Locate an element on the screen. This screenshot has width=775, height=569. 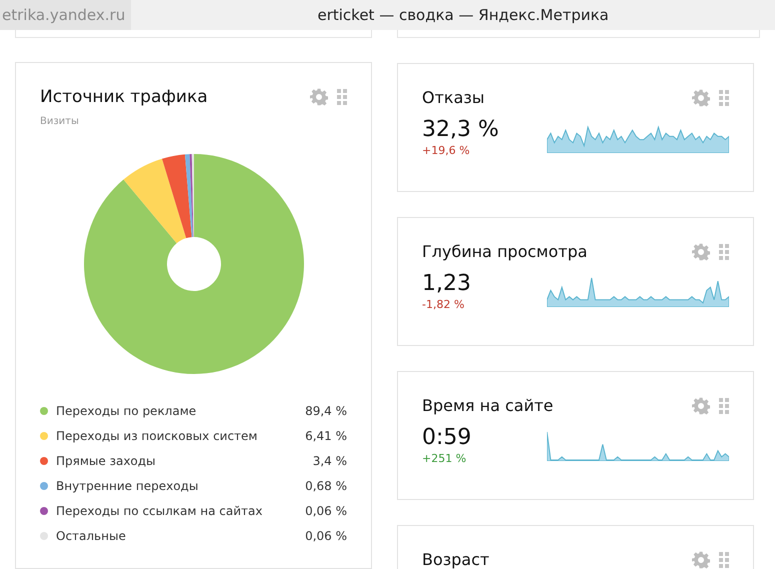
address-text: etrika.yandex.ru is located at coordinates (66, 15).